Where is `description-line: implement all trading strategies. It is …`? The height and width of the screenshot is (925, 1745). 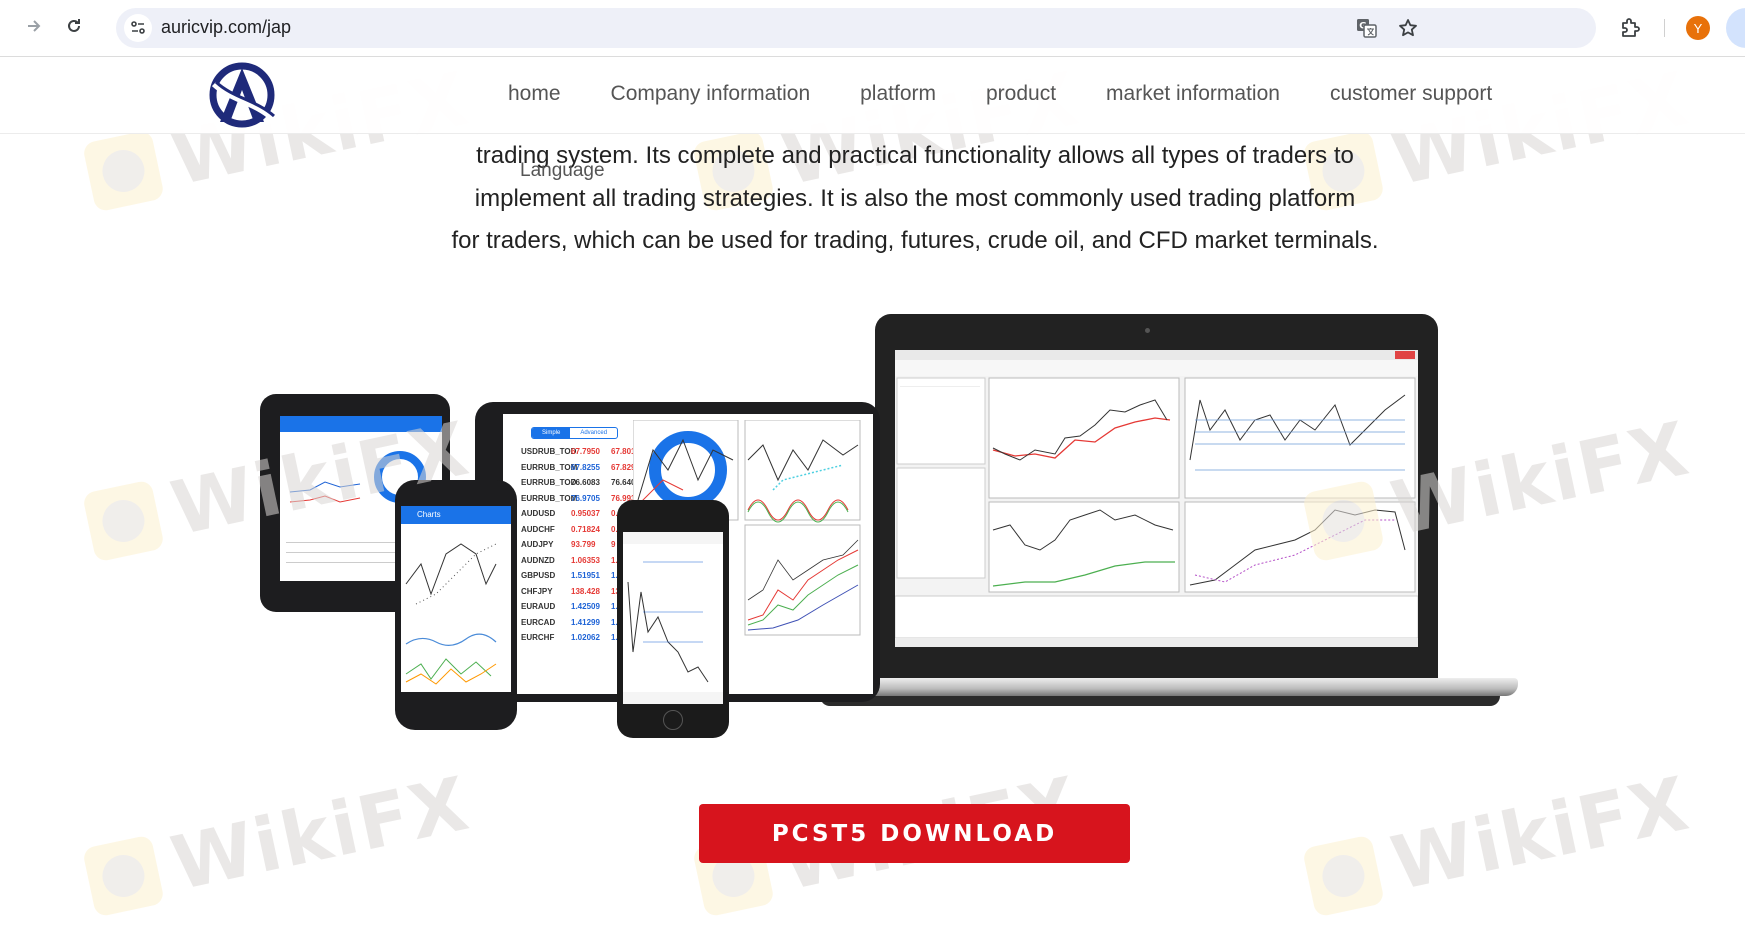 description-line: implement all trading strategies. It is … is located at coordinates (915, 198).